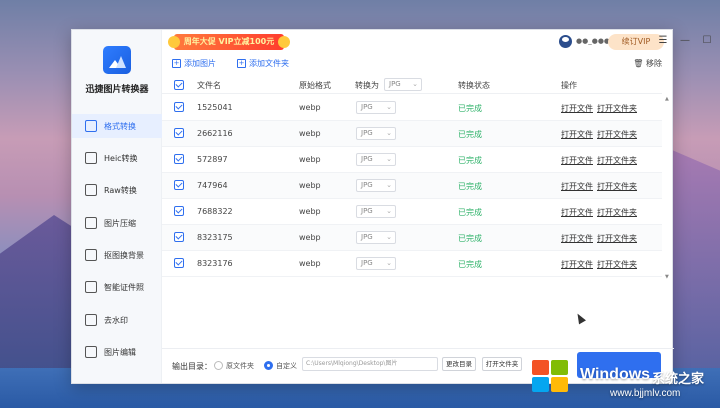  Describe the element at coordinates (667, 99) in the screenshot. I see `scroll-up-icon: ▲` at that location.